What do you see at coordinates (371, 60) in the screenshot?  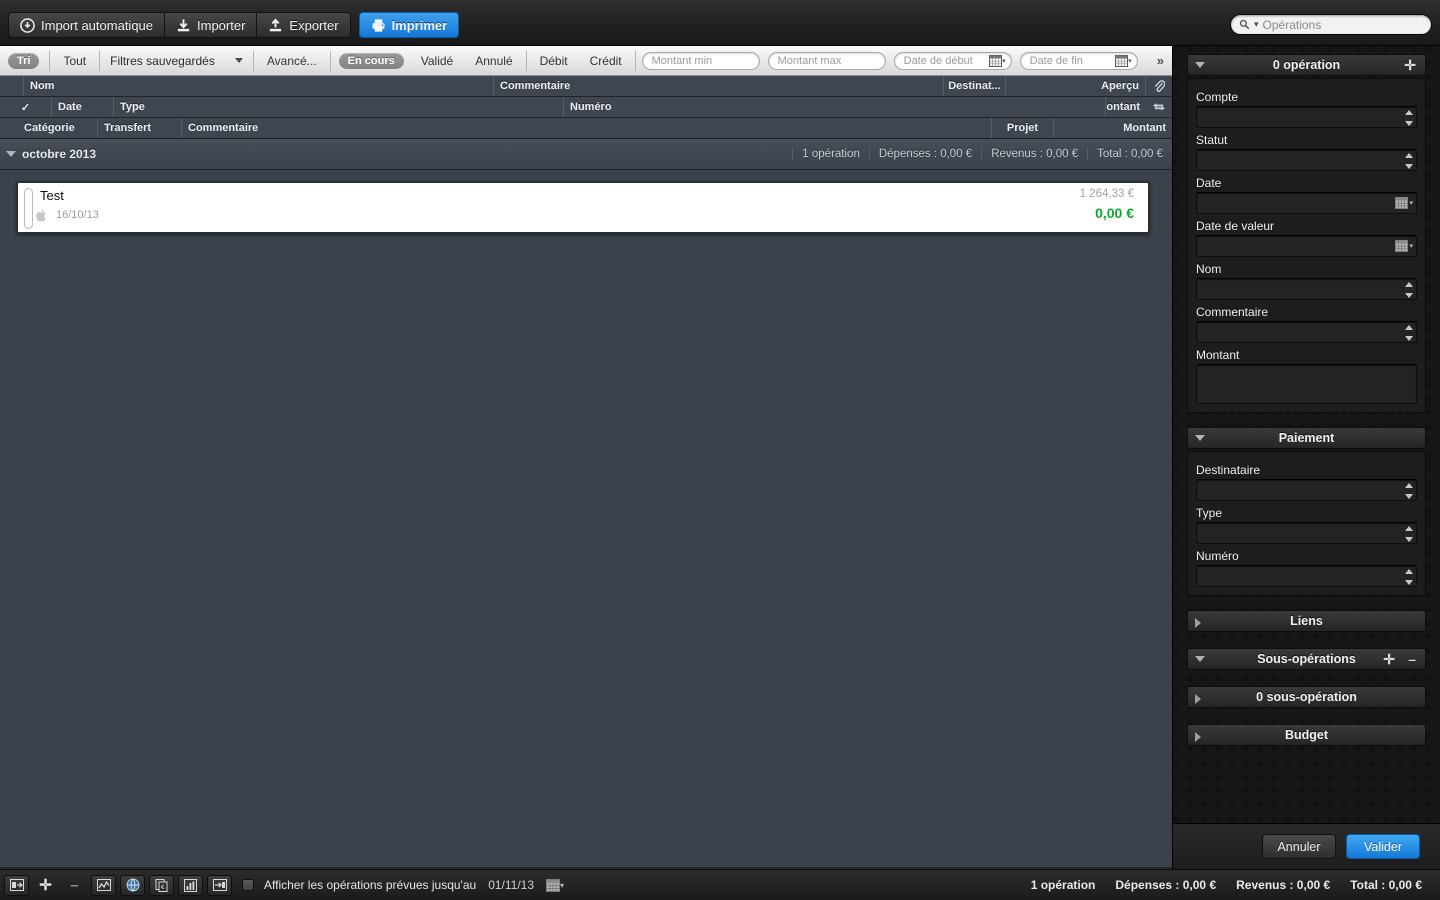 I see `status-filter-en-cours: En cours` at bounding box center [371, 60].